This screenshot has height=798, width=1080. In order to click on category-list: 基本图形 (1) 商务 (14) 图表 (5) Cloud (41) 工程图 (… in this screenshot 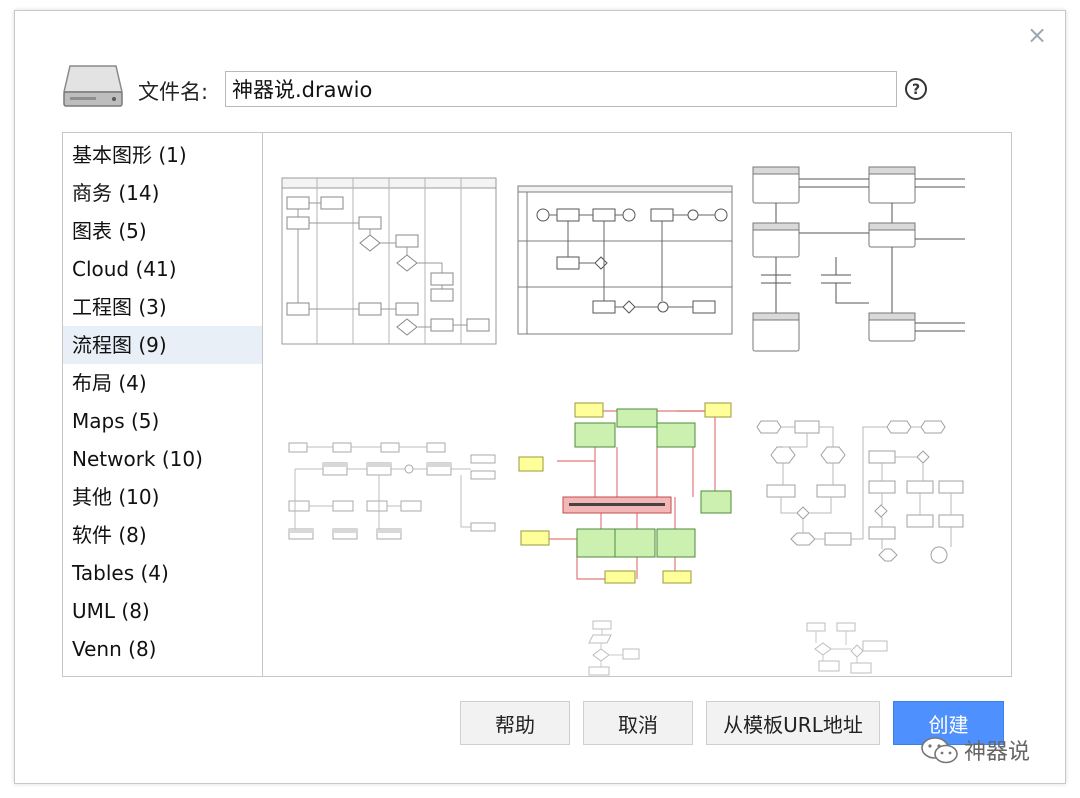, I will do `click(163, 404)`.